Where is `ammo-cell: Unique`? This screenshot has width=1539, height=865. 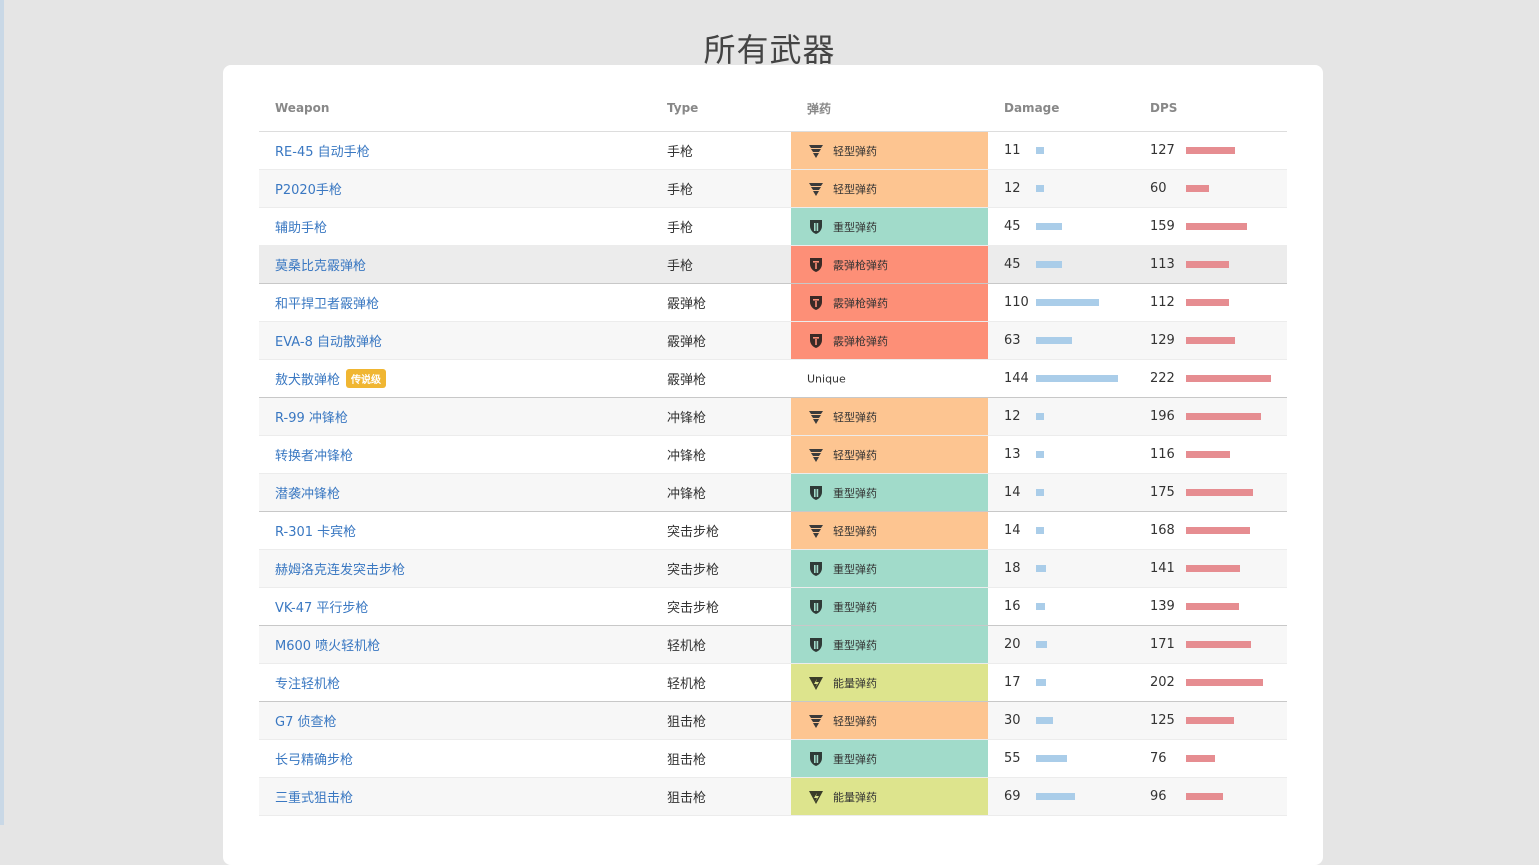 ammo-cell: Unique is located at coordinates (889, 378).